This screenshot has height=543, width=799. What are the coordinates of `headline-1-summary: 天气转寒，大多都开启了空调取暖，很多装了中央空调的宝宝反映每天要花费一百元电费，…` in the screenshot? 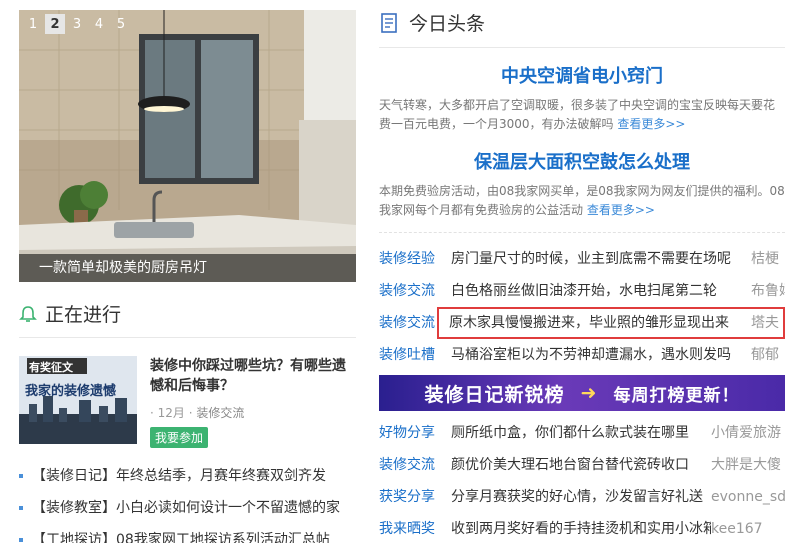 It's located at (582, 115).